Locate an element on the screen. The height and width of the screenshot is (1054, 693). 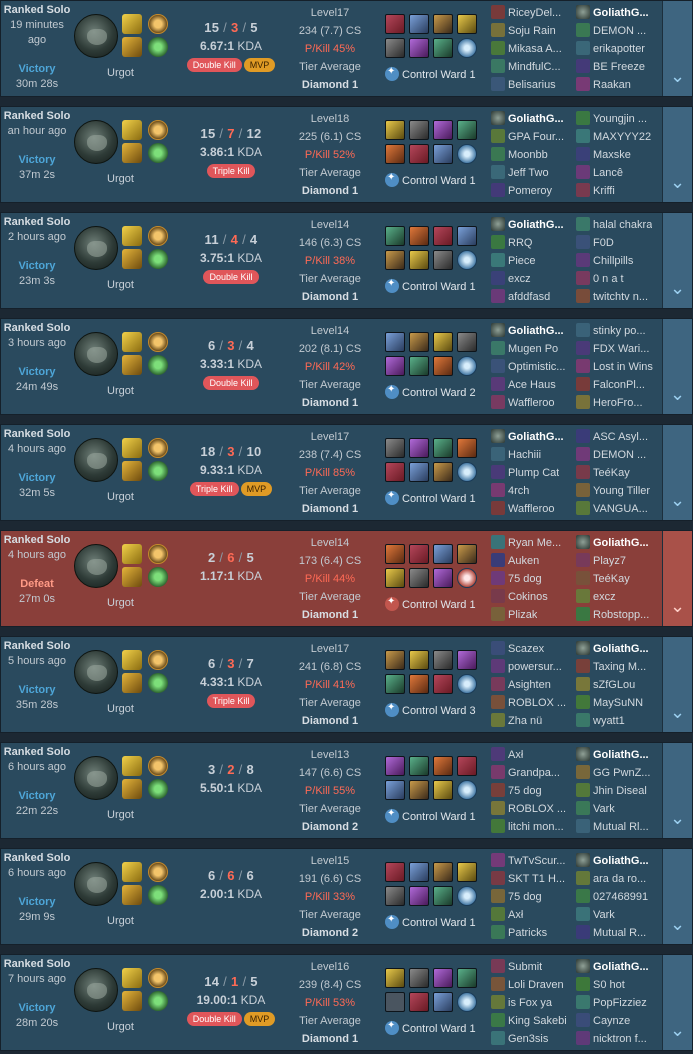
participant: Lancê is located at coordinates (619, 173).